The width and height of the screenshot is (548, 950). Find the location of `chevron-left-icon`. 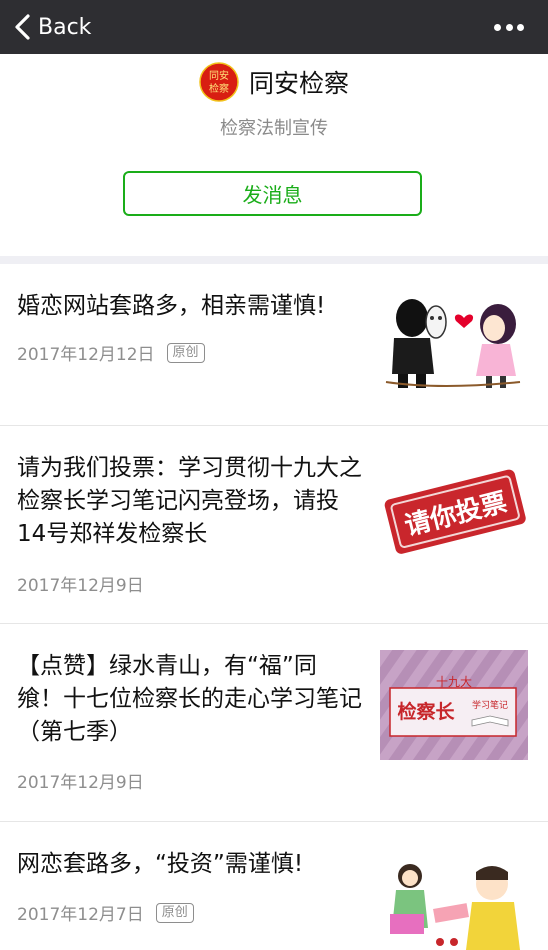

chevron-left-icon is located at coordinates (22, 27).